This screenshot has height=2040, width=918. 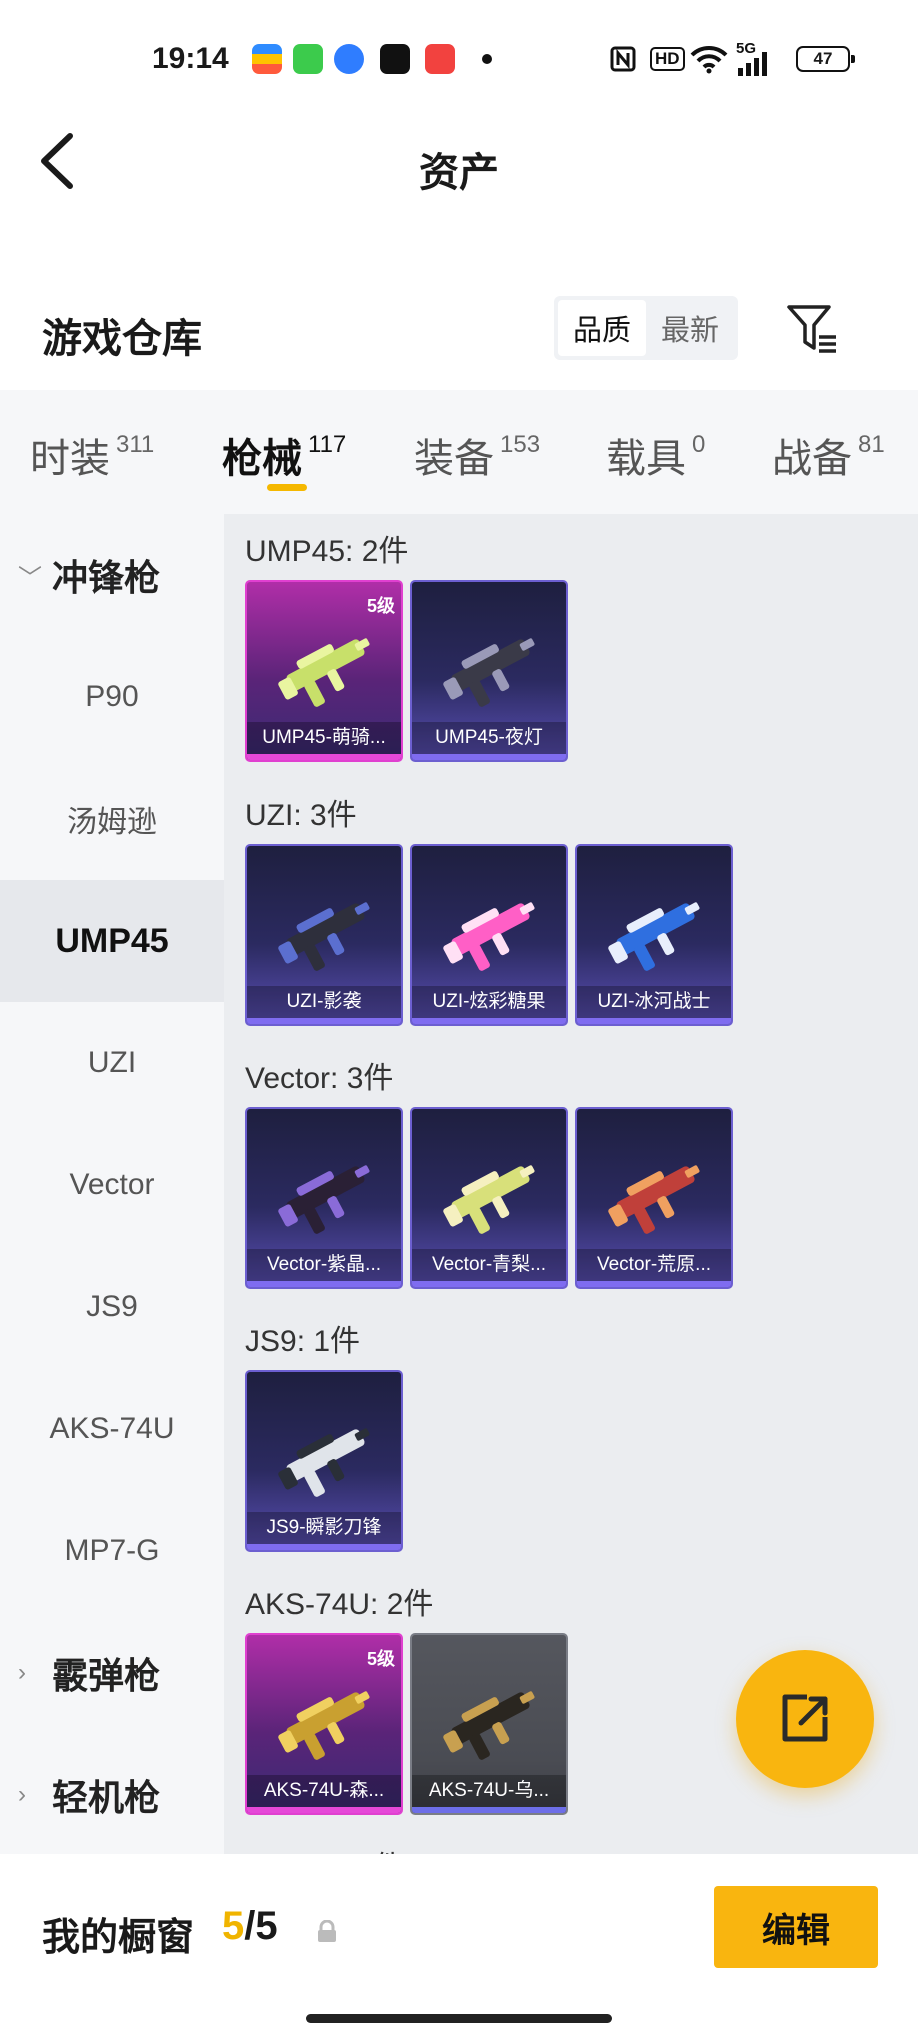 What do you see at coordinates (135, 444) in the screenshot?
I see `tab-count: 311` at bounding box center [135, 444].